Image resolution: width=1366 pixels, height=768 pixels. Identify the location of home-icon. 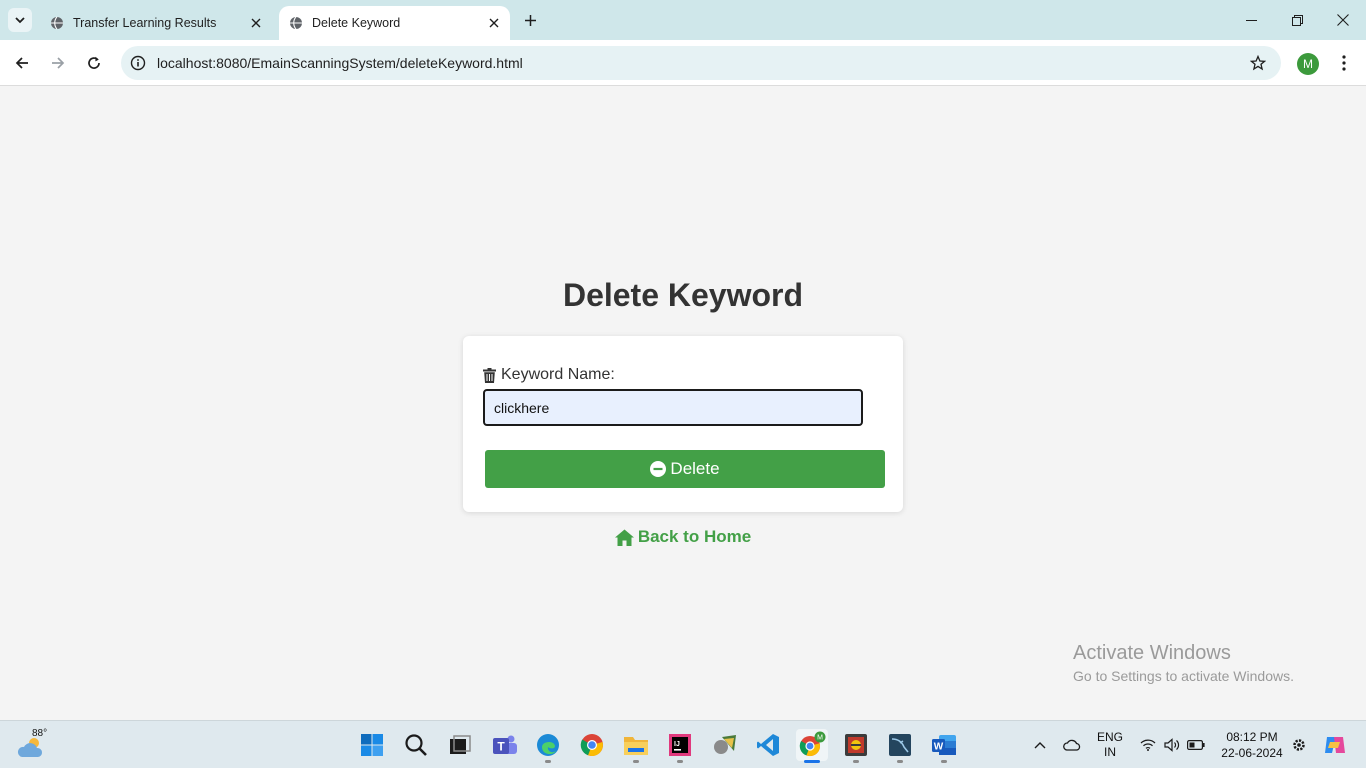
(624, 537).